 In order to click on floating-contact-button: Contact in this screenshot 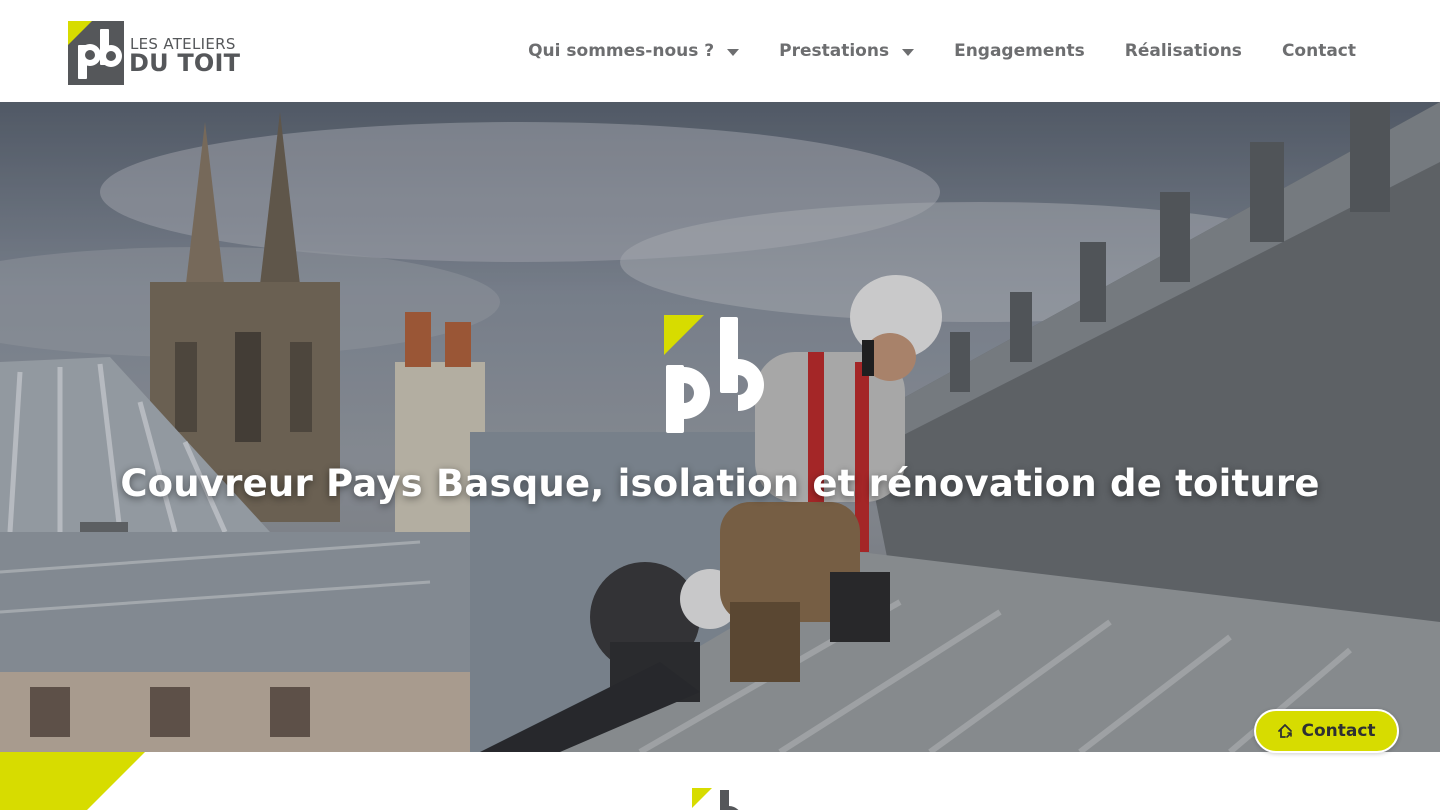, I will do `click(1326, 731)`.